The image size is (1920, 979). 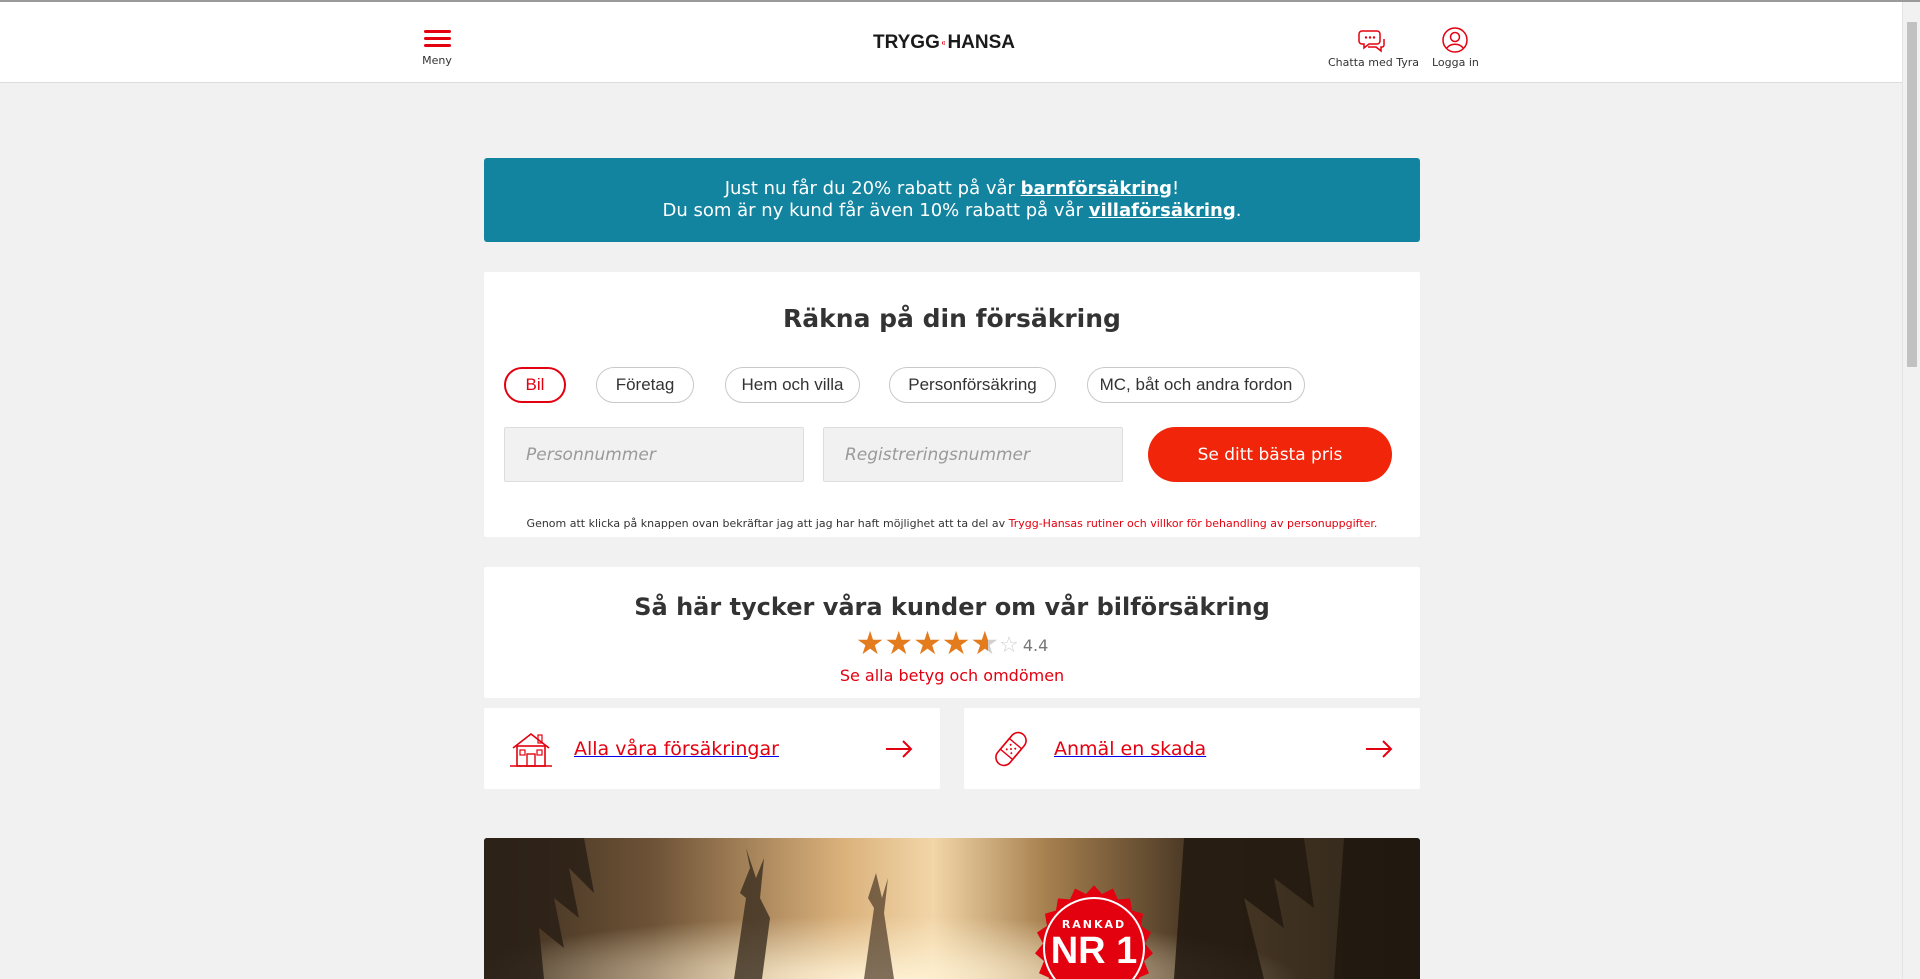 What do you see at coordinates (1373, 62) in the screenshot?
I see `chat-label: Chatta med Tyra` at bounding box center [1373, 62].